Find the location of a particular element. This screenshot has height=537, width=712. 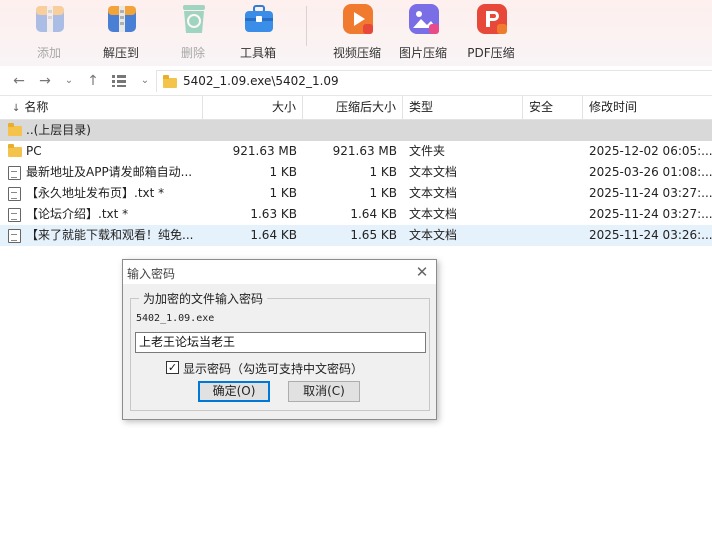

column-packed-size: 压缩后大小 is located at coordinates (353, 108).